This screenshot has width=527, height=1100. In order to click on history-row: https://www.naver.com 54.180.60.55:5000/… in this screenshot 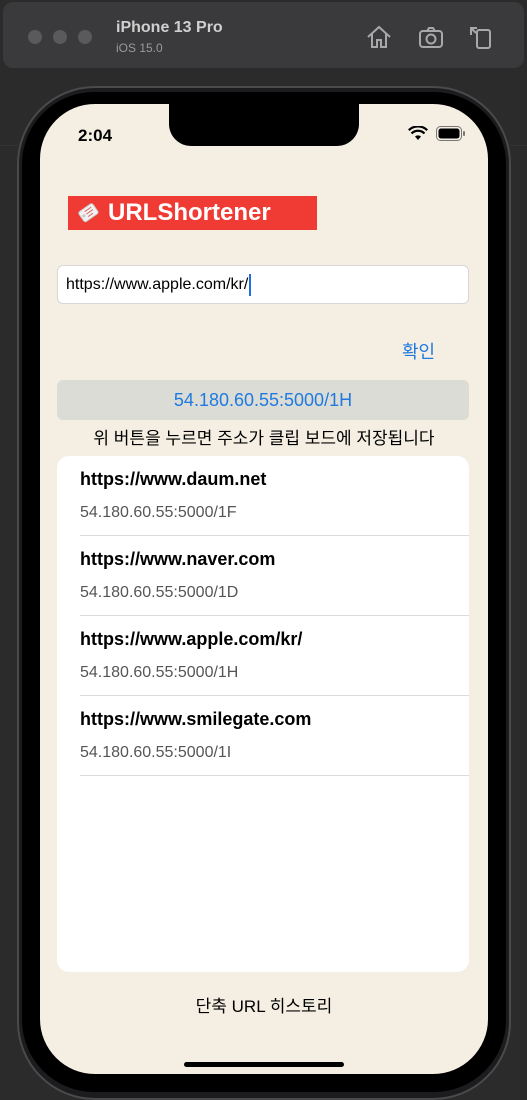, I will do `click(274, 576)`.